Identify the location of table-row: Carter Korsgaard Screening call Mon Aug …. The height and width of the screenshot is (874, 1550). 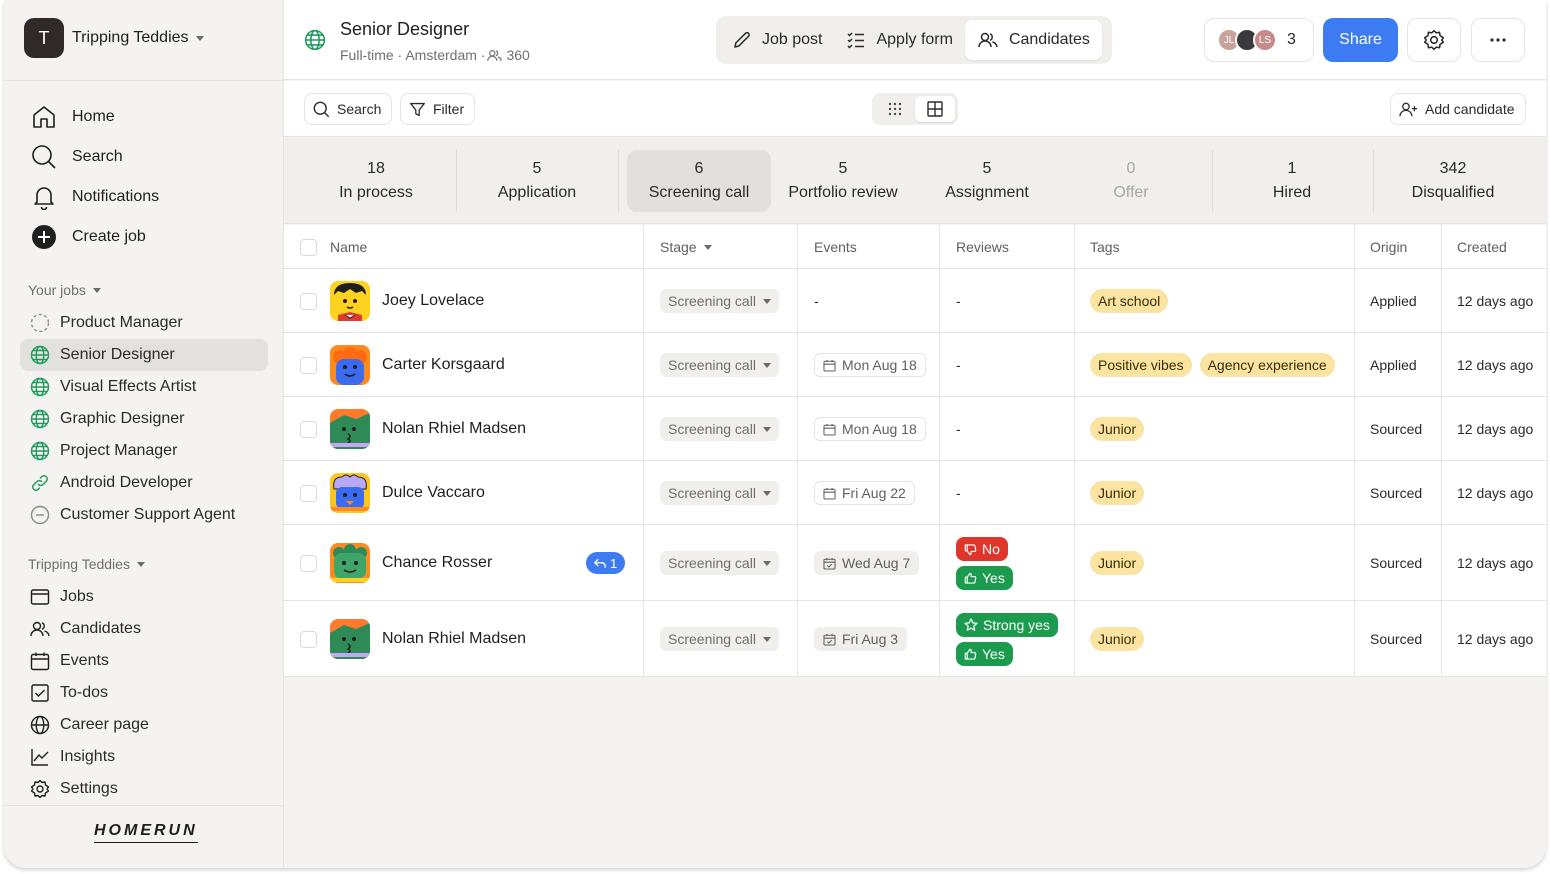
(915, 365).